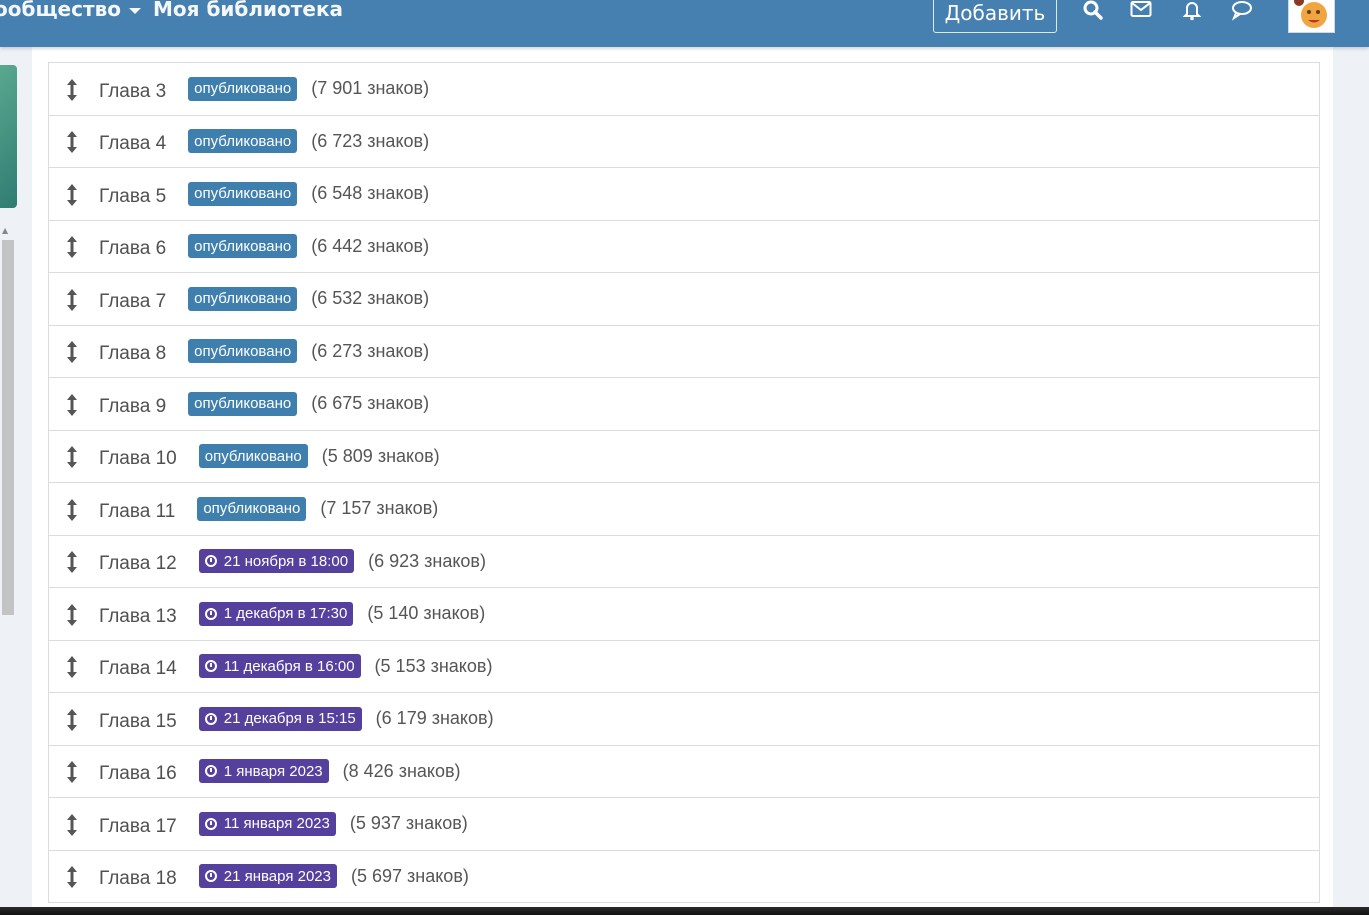  I want to click on chapter-row: Глава 17 11 января 2023 (5 937 знаков), so click(684, 824).